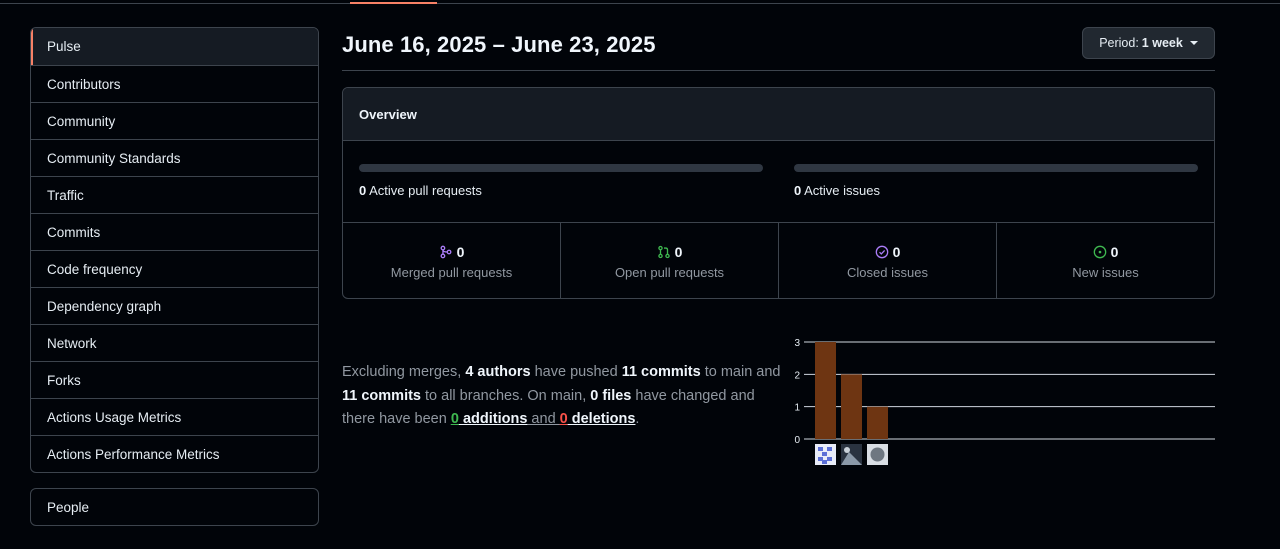  I want to click on sidebar-item-community-standards: Community Standards, so click(174, 157).